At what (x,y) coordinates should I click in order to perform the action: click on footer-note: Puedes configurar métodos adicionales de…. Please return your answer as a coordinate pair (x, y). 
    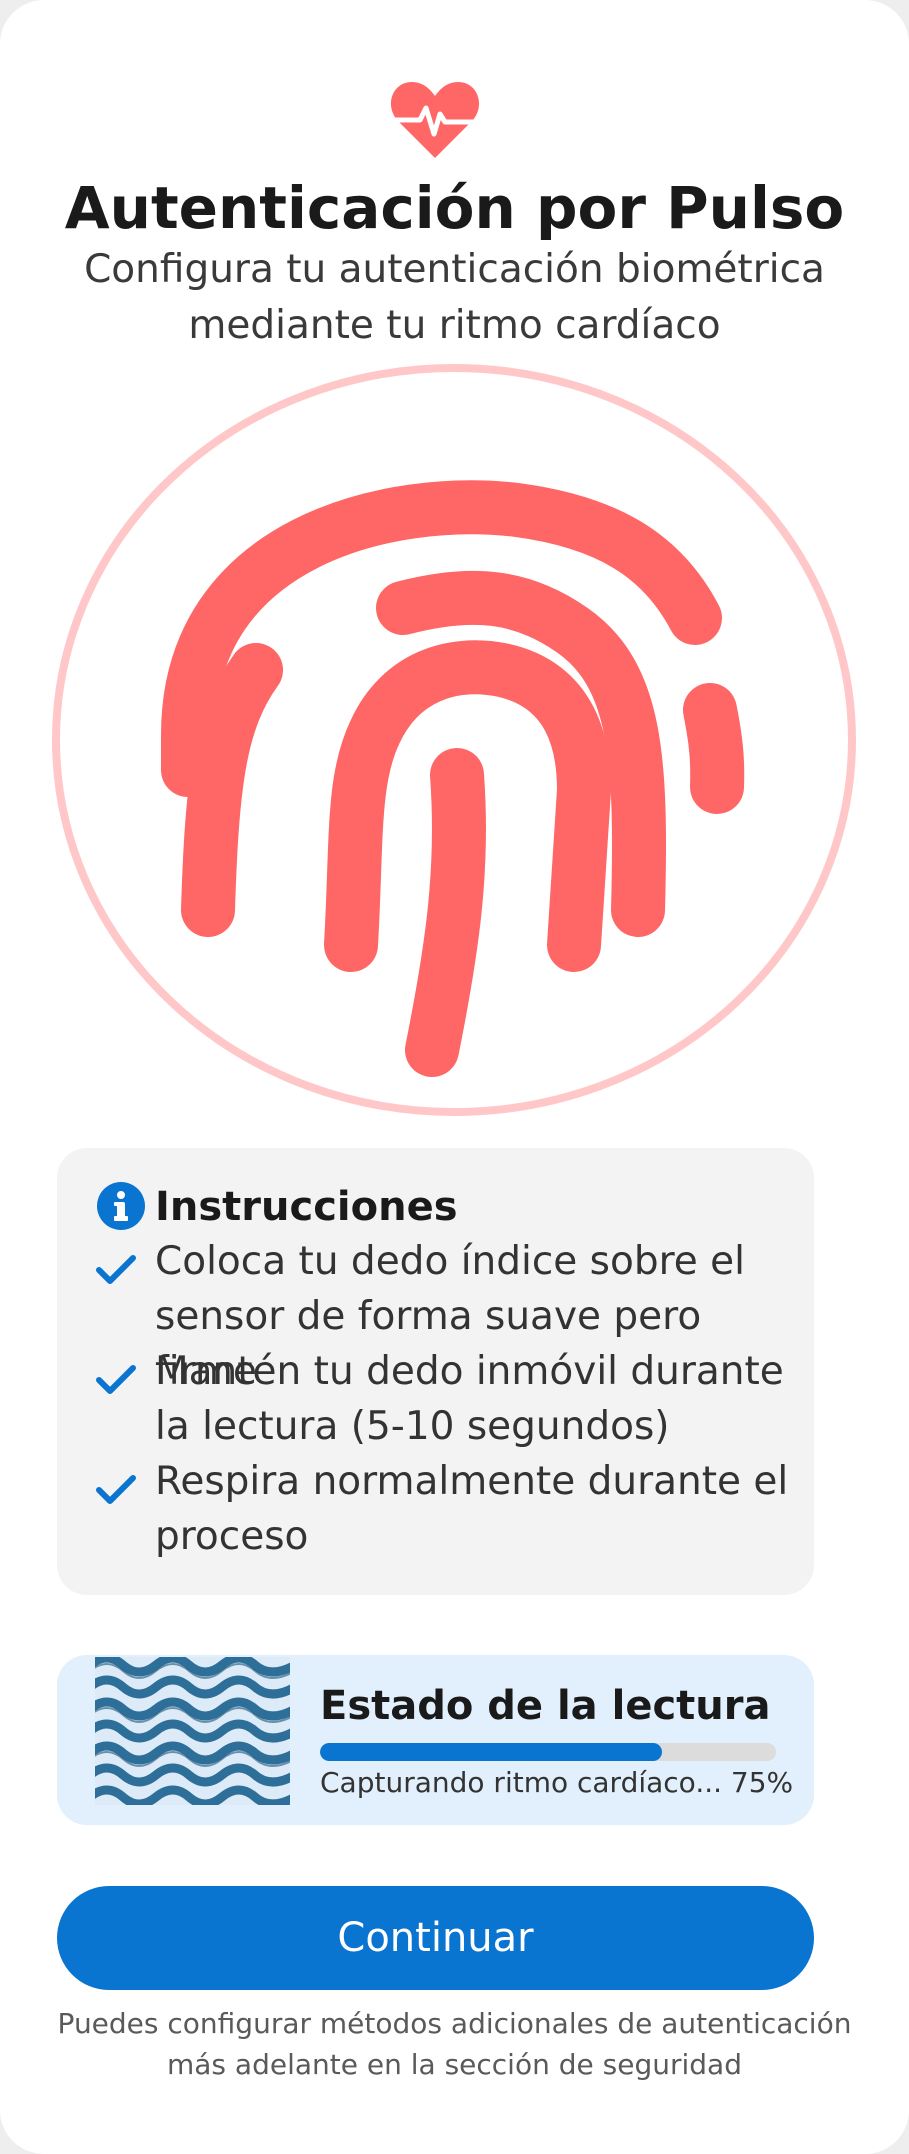
    Looking at the image, I should click on (454, 2044).